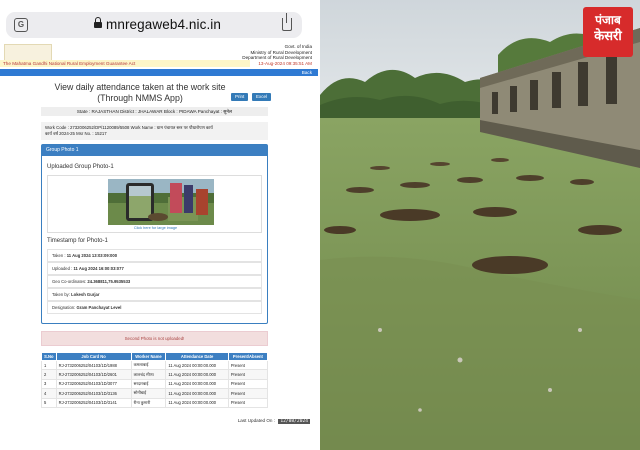 The height and width of the screenshot is (450, 640). Describe the element at coordinates (49, 384) in the screenshot. I see `cell-sno: 3` at that location.